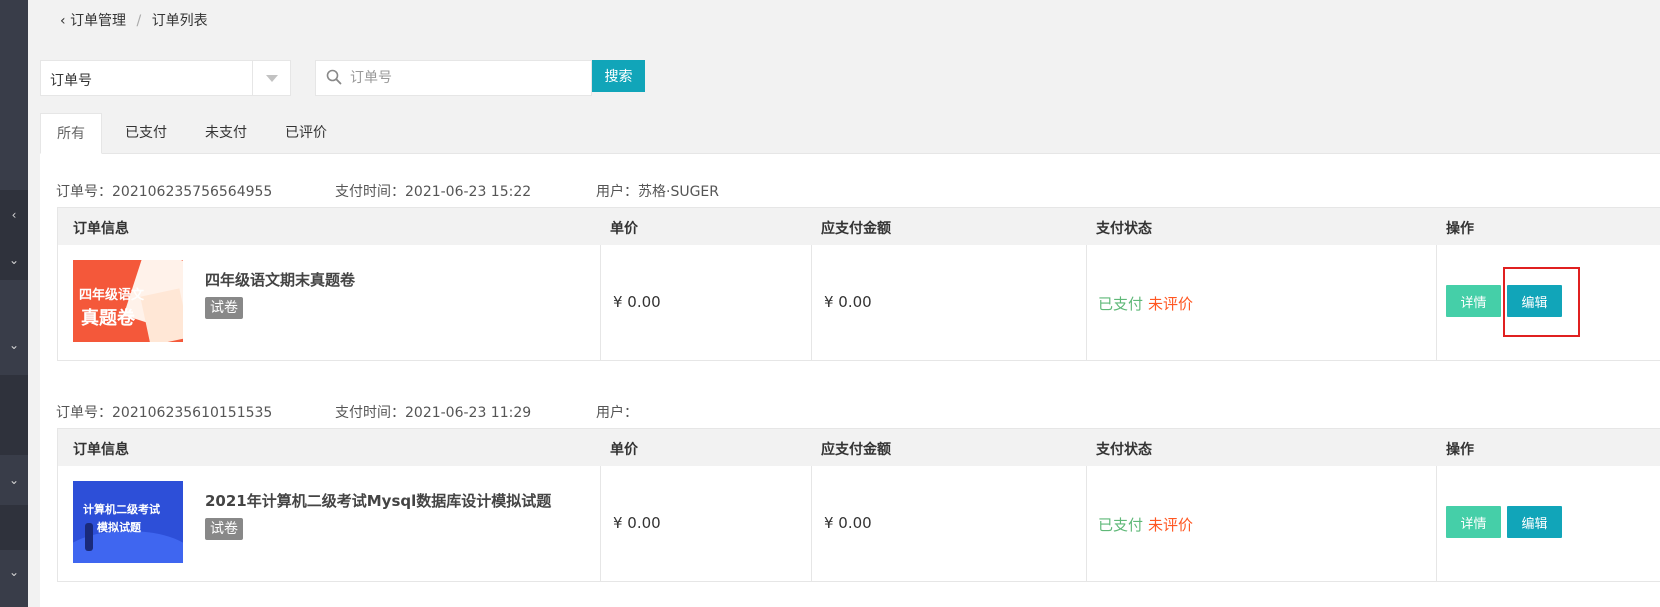 The height and width of the screenshot is (607, 1660). I want to click on tab-all: 所有, so click(71, 133).